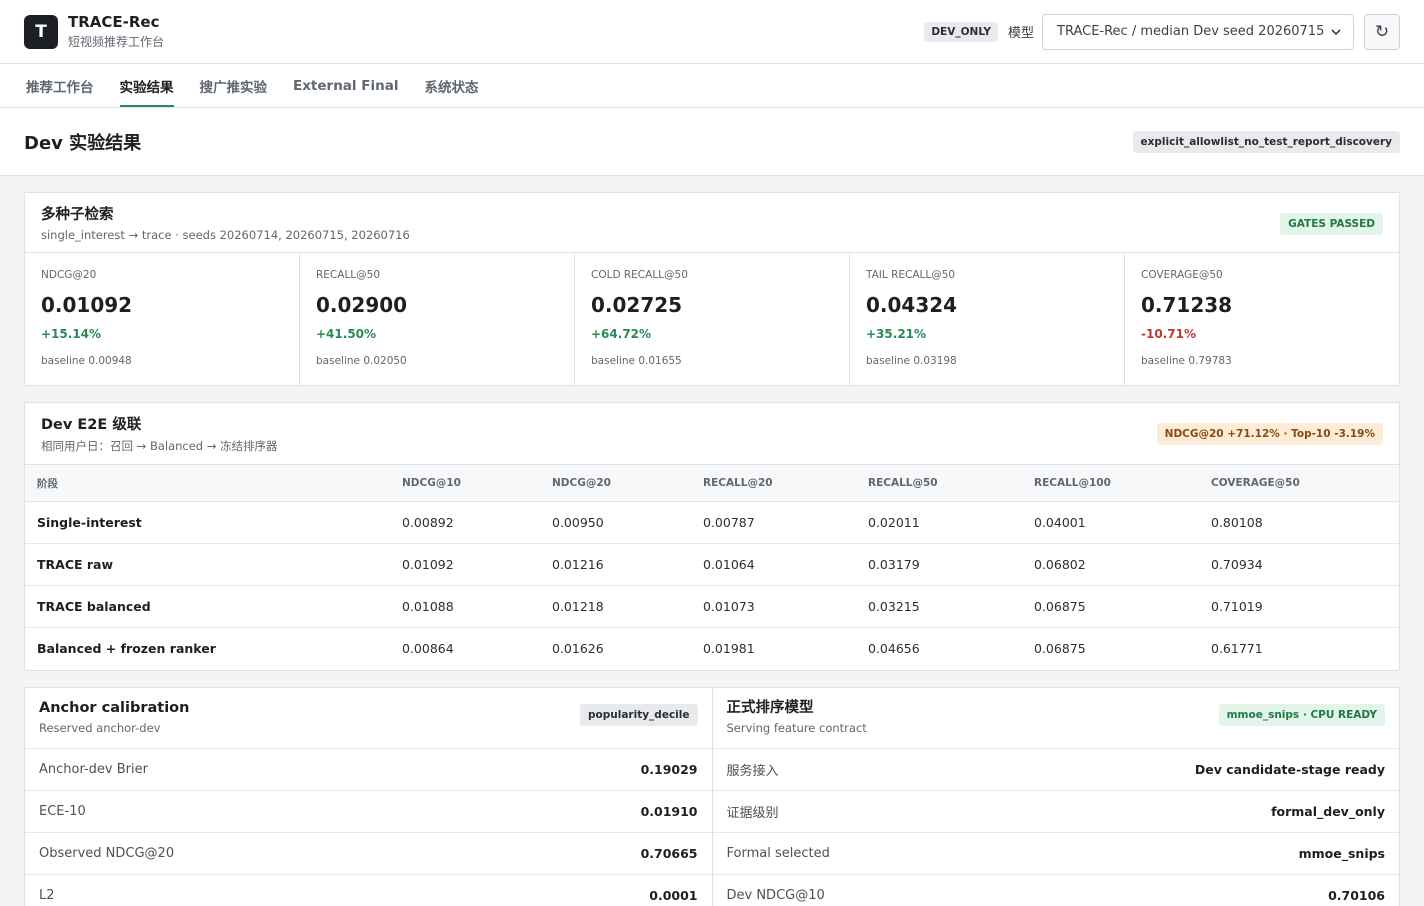 This screenshot has width=1424, height=906. I want to click on cell-value: 0.06875, so click(1060, 649).